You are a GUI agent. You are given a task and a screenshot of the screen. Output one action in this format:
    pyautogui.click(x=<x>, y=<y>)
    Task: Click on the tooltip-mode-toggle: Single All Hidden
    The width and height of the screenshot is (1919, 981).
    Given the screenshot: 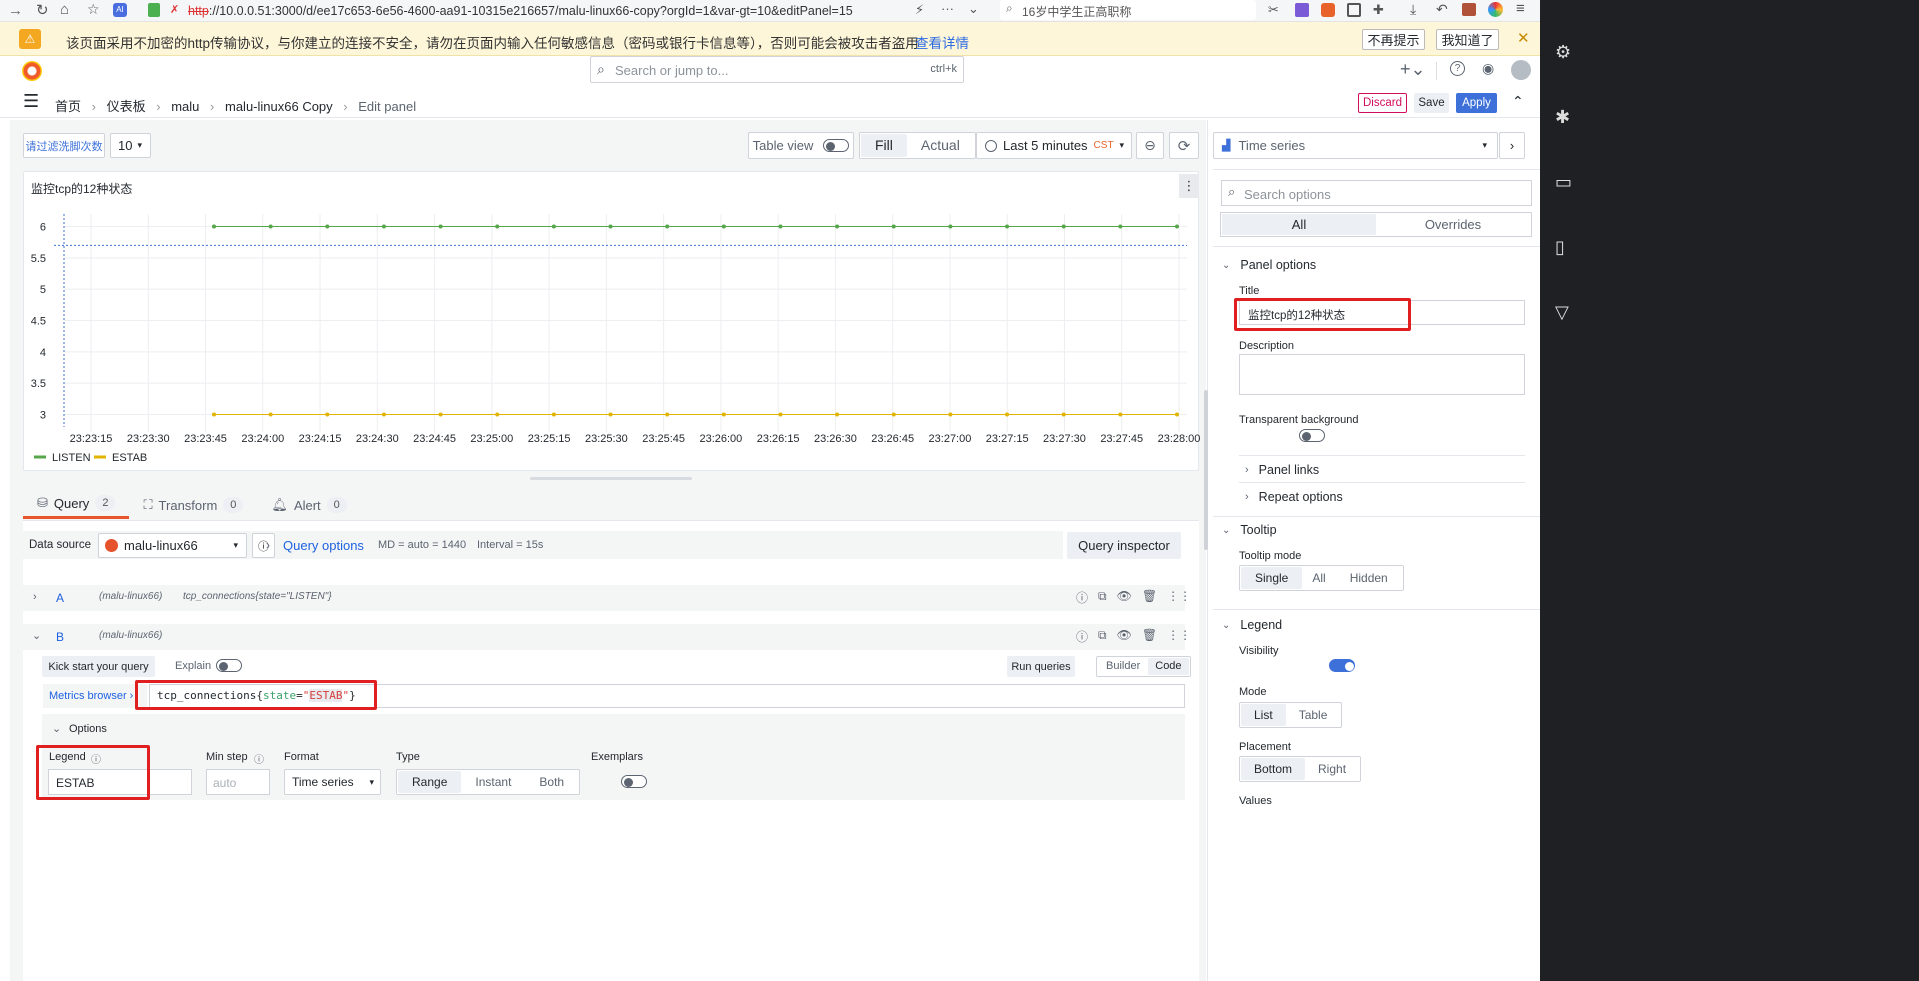 What is the action you would take?
    pyautogui.click(x=1321, y=578)
    